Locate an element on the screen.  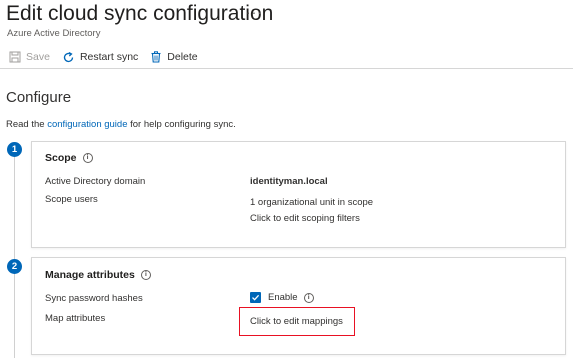
step-connector is located at coordinates (14, 256).